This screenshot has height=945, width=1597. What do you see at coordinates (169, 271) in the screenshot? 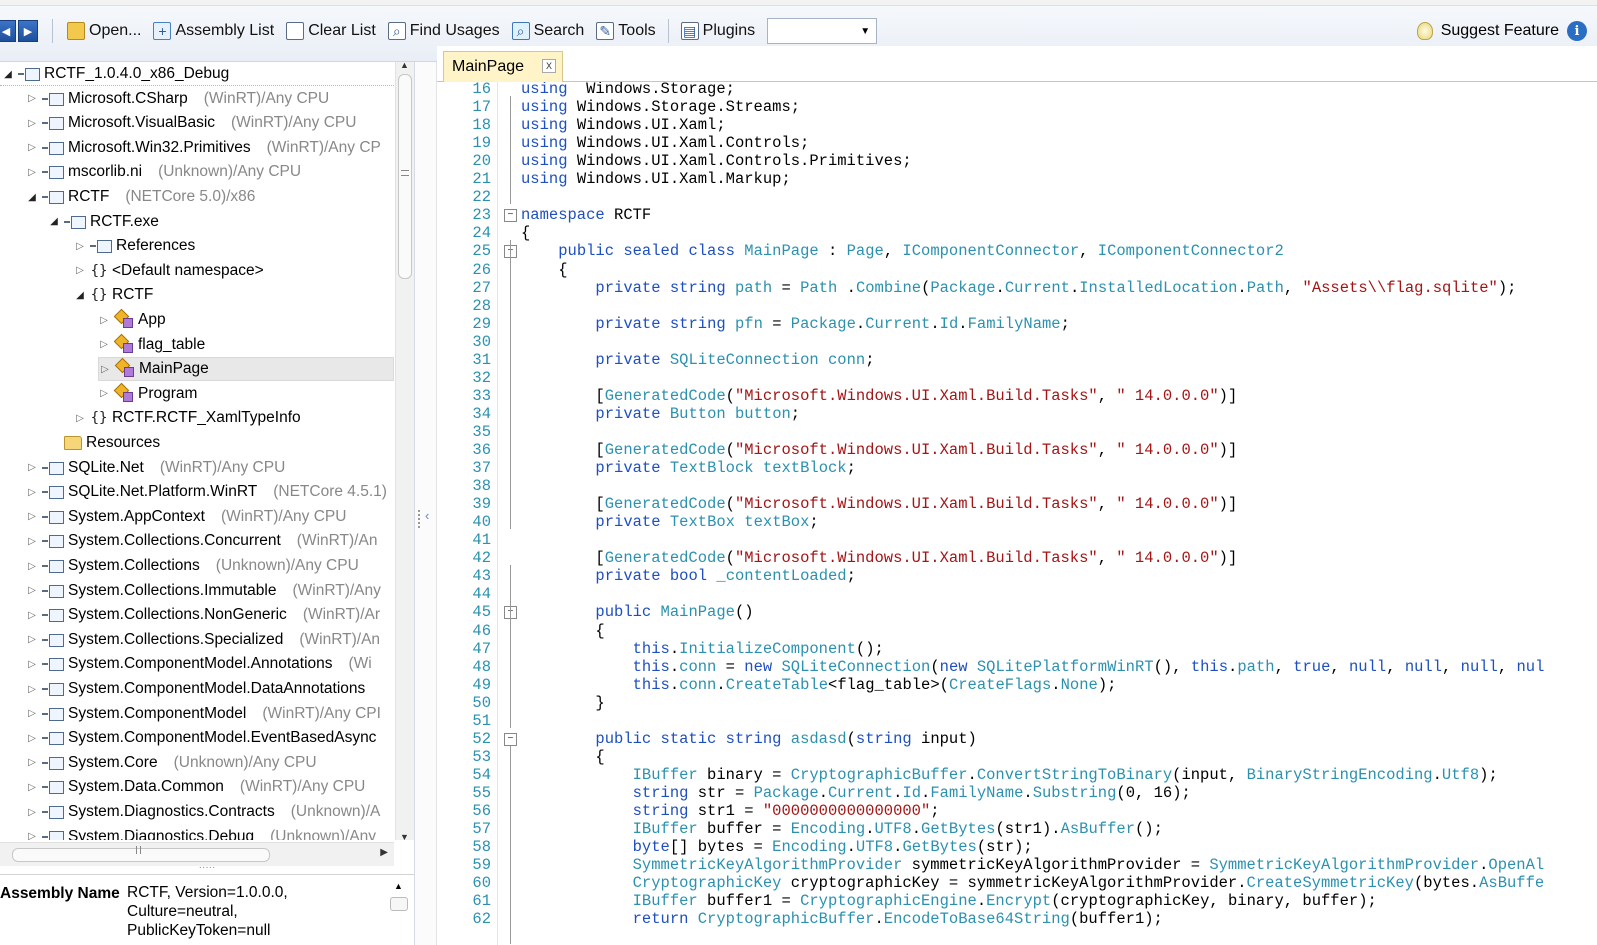
I see `tree-node: ▷ {} <Default namespace>` at bounding box center [169, 271].